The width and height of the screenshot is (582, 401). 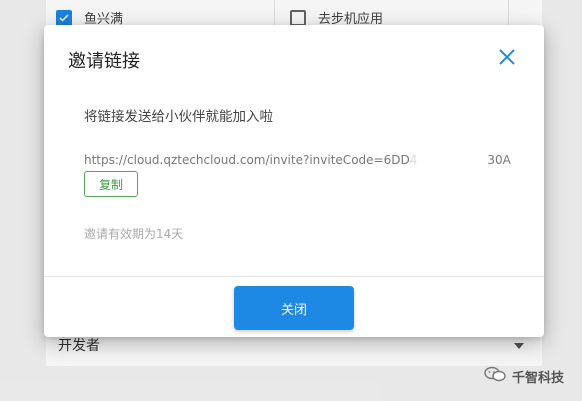 I want to click on dialog-footer-divider, so click(x=294, y=276).